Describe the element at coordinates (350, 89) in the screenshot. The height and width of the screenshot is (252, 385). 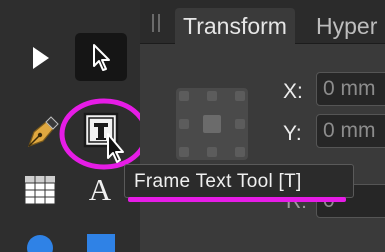
I see `x-position-field: 0 mm` at that location.